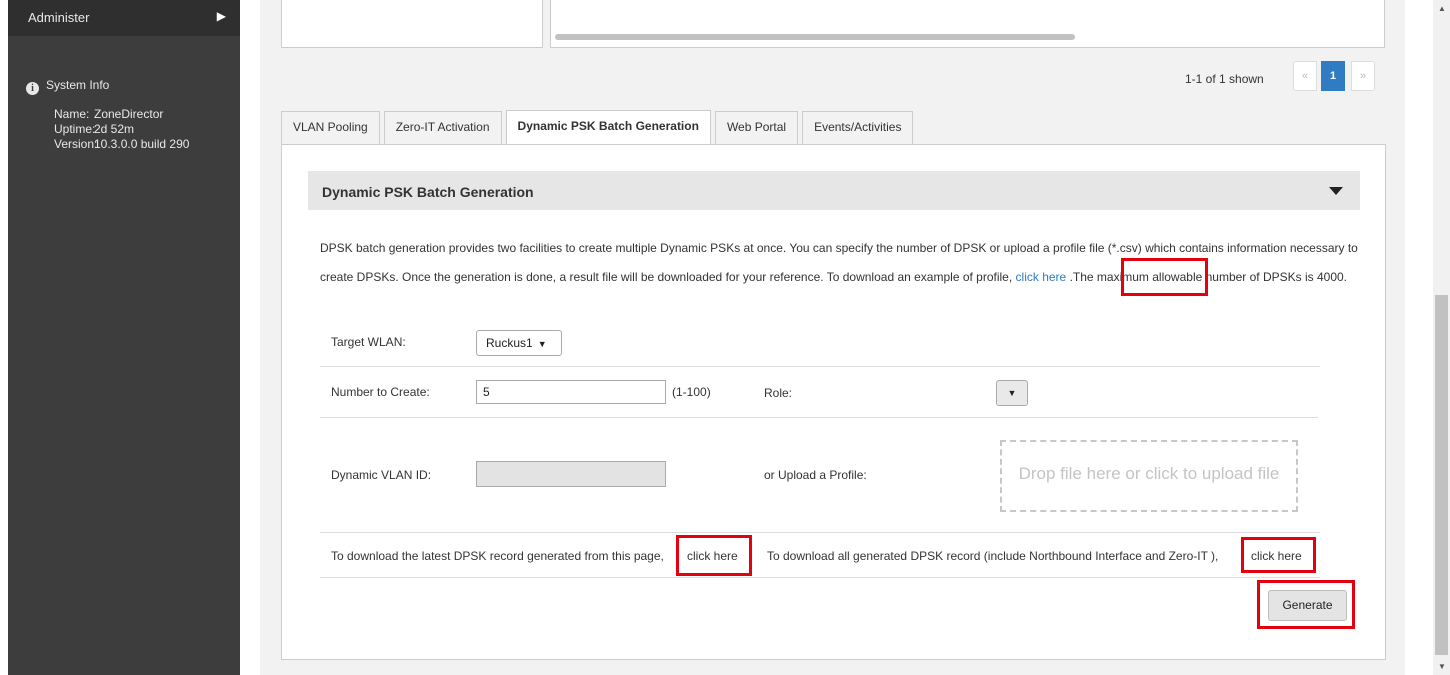 This screenshot has height=675, width=1450. I want to click on info-key: Name:, so click(72, 114).